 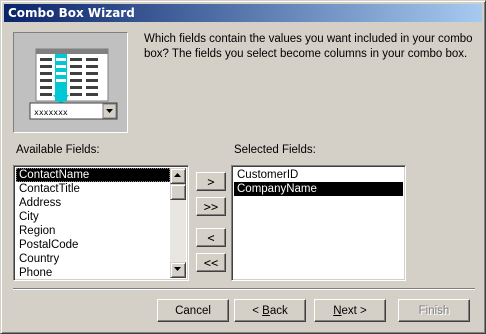 I want to click on next-rest: ext >, so click(x=354, y=310).